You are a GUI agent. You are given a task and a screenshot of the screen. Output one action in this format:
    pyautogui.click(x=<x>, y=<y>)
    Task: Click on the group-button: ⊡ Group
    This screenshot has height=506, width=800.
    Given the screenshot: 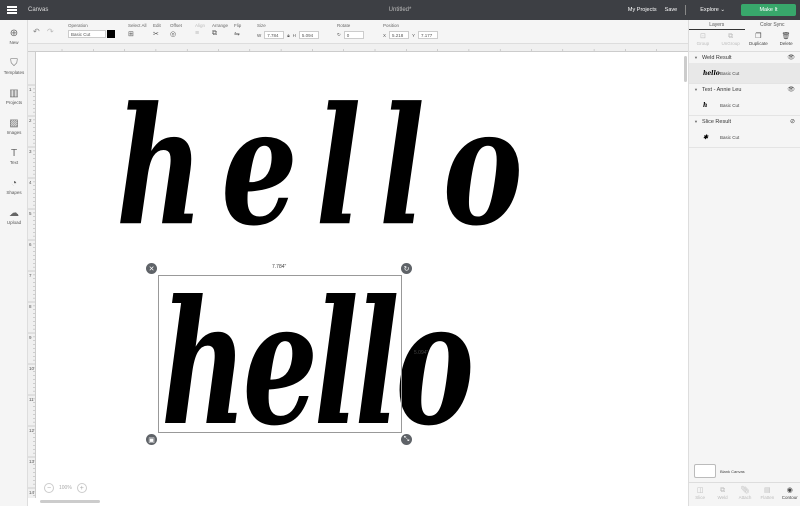 What is the action you would take?
    pyautogui.click(x=703, y=41)
    